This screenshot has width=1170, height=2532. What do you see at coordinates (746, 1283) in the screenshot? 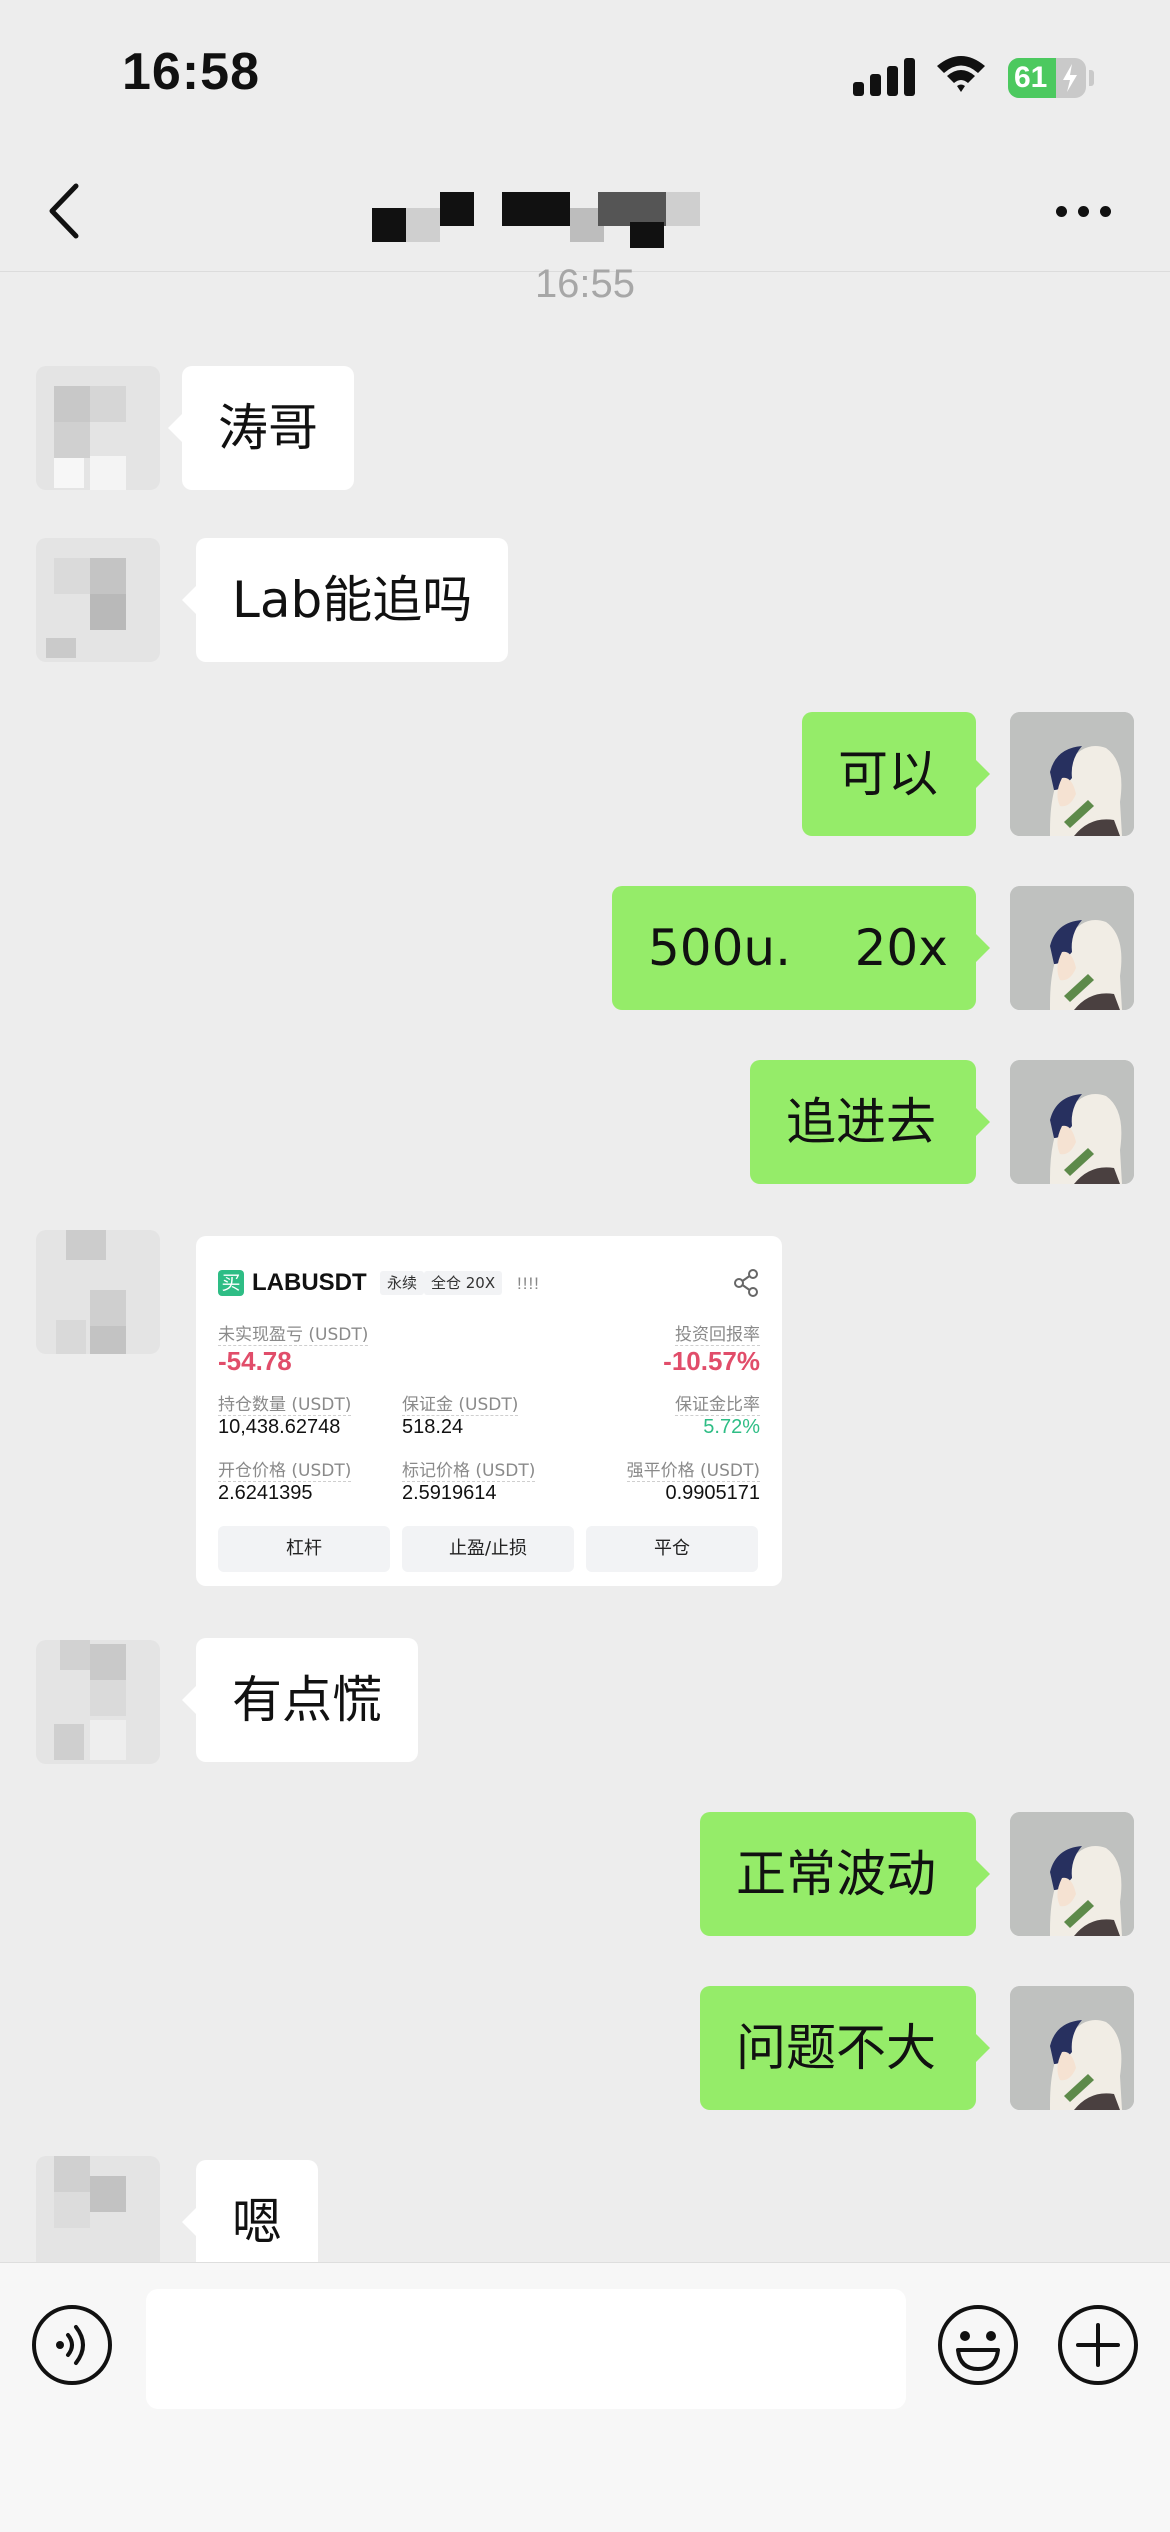
I see `share-icon` at bounding box center [746, 1283].